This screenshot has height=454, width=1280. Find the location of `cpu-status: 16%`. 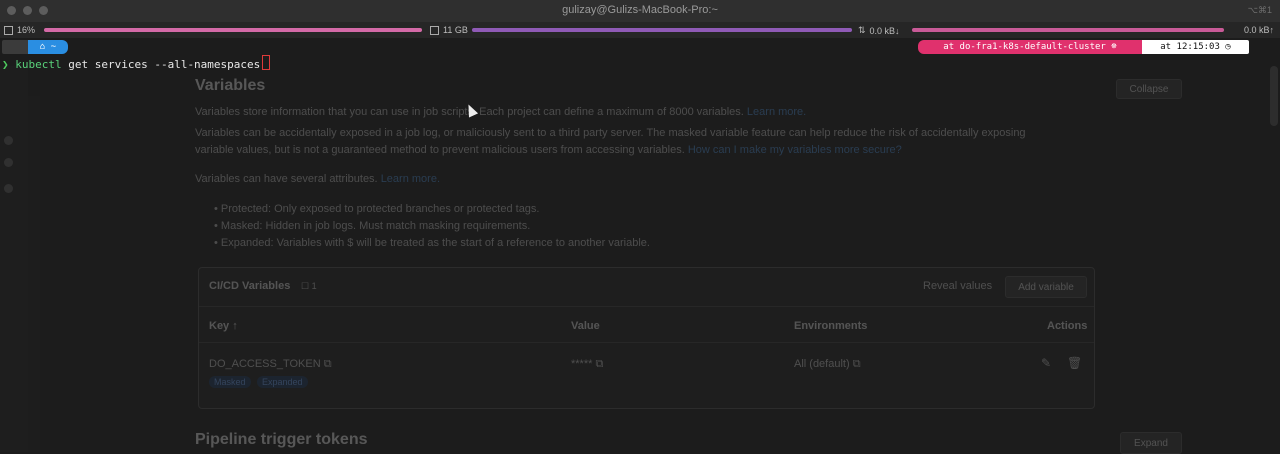

cpu-status: 16% is located at coordinates (19, 30).